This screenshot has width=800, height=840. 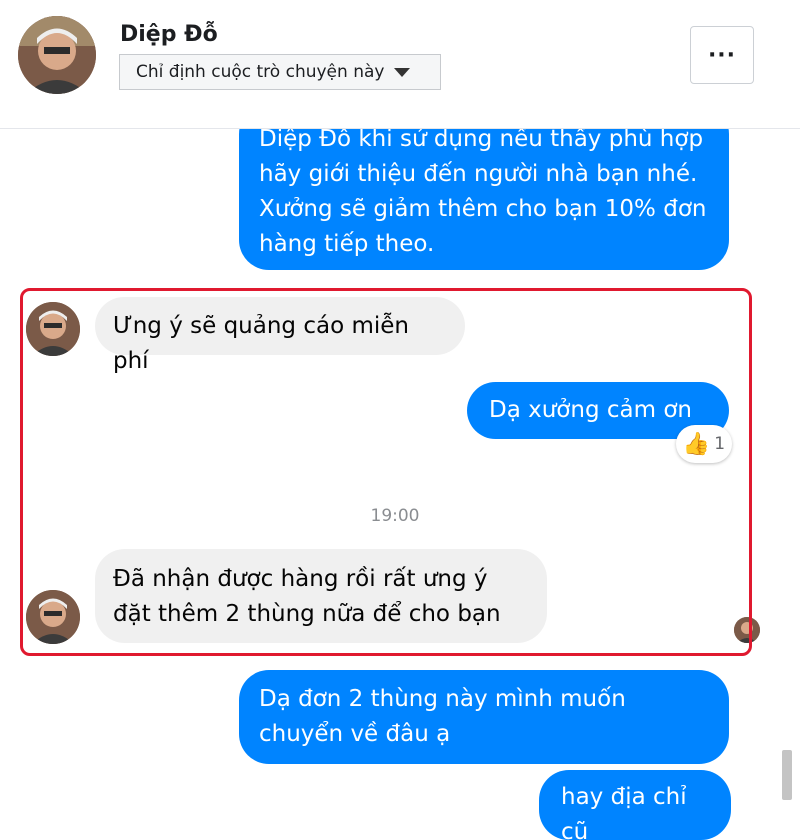 I want to click on reaction-count: 1, so click(x=720, y=444).